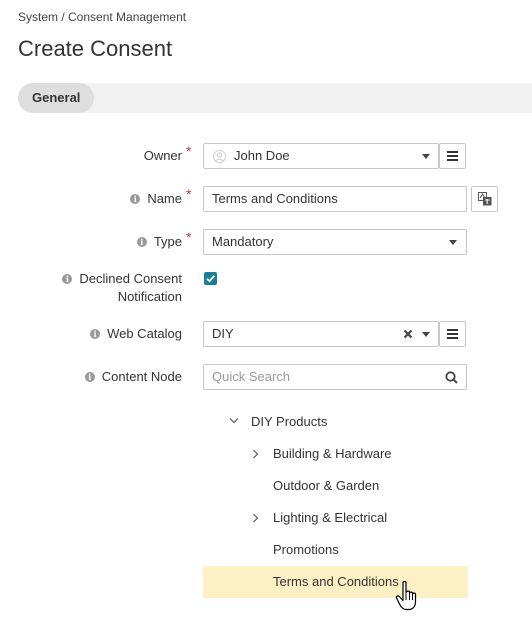 This screenshot has width=532, height=644. I want to click on declined-consent-label: i Declined Consent Notification, so click(122, 288).